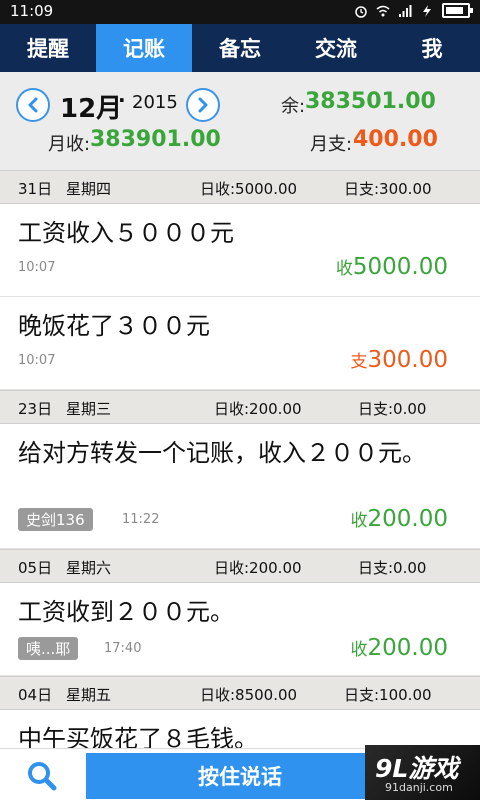  Describe the element at coordinates (427, 10) in the screenshot. I see `charging-icon` at that location.